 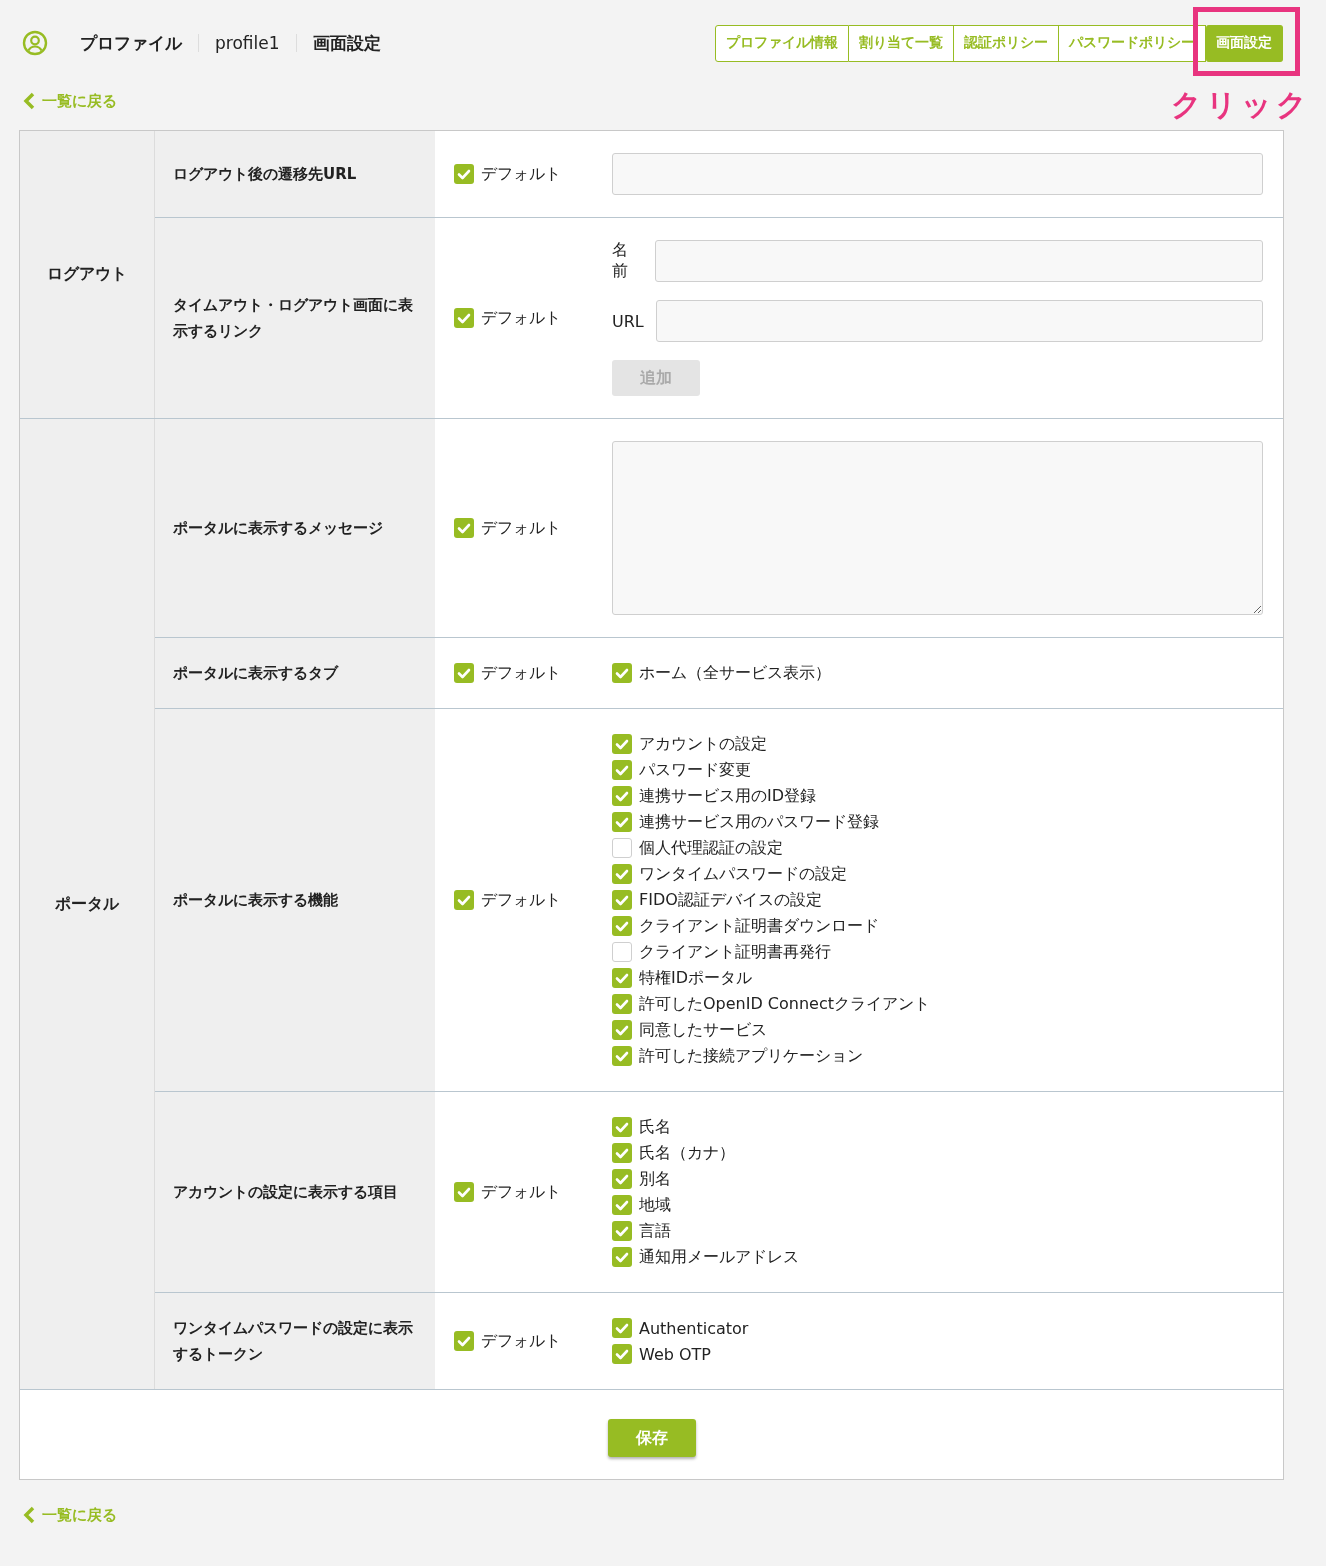 I want to click on annotation-text: クリック, so click(x=1241, y=104).